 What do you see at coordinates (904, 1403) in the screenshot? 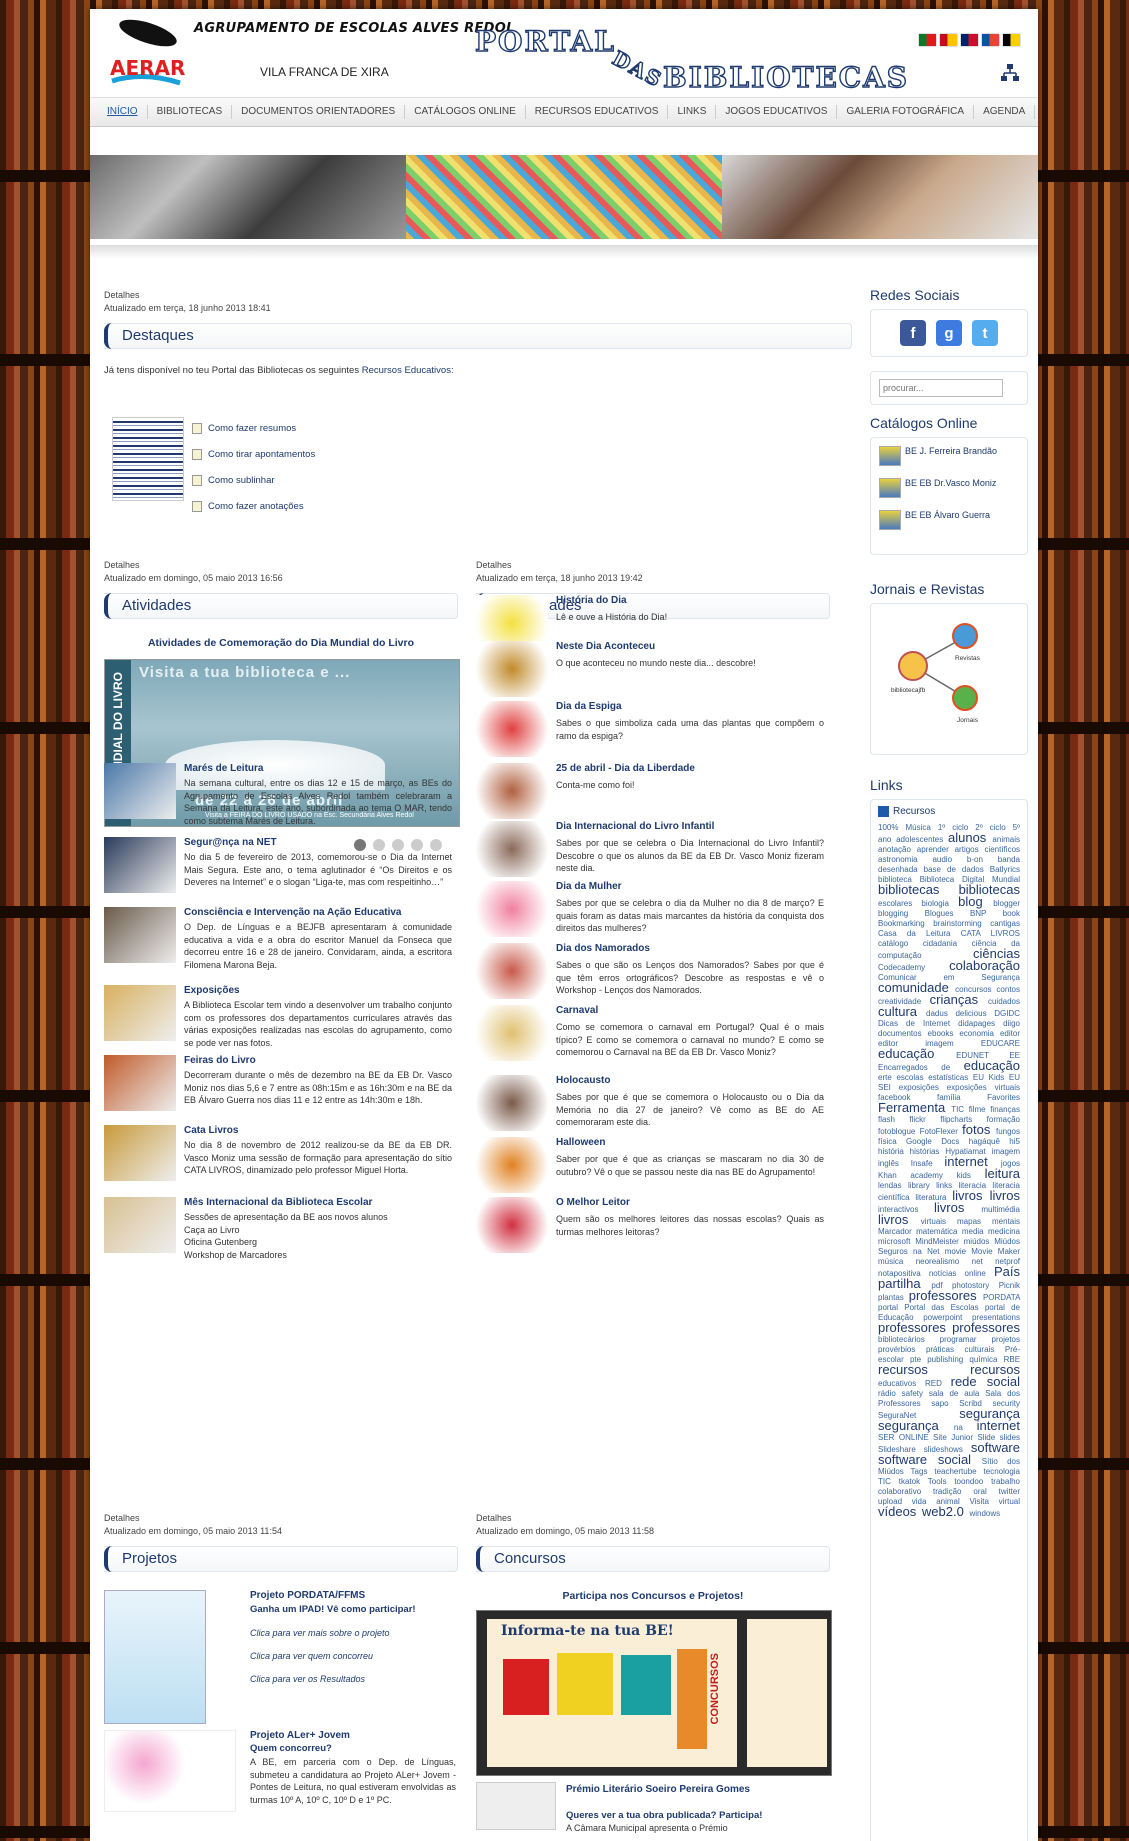
I see `tag-link: Professores` at bounding box center [904, 1403].